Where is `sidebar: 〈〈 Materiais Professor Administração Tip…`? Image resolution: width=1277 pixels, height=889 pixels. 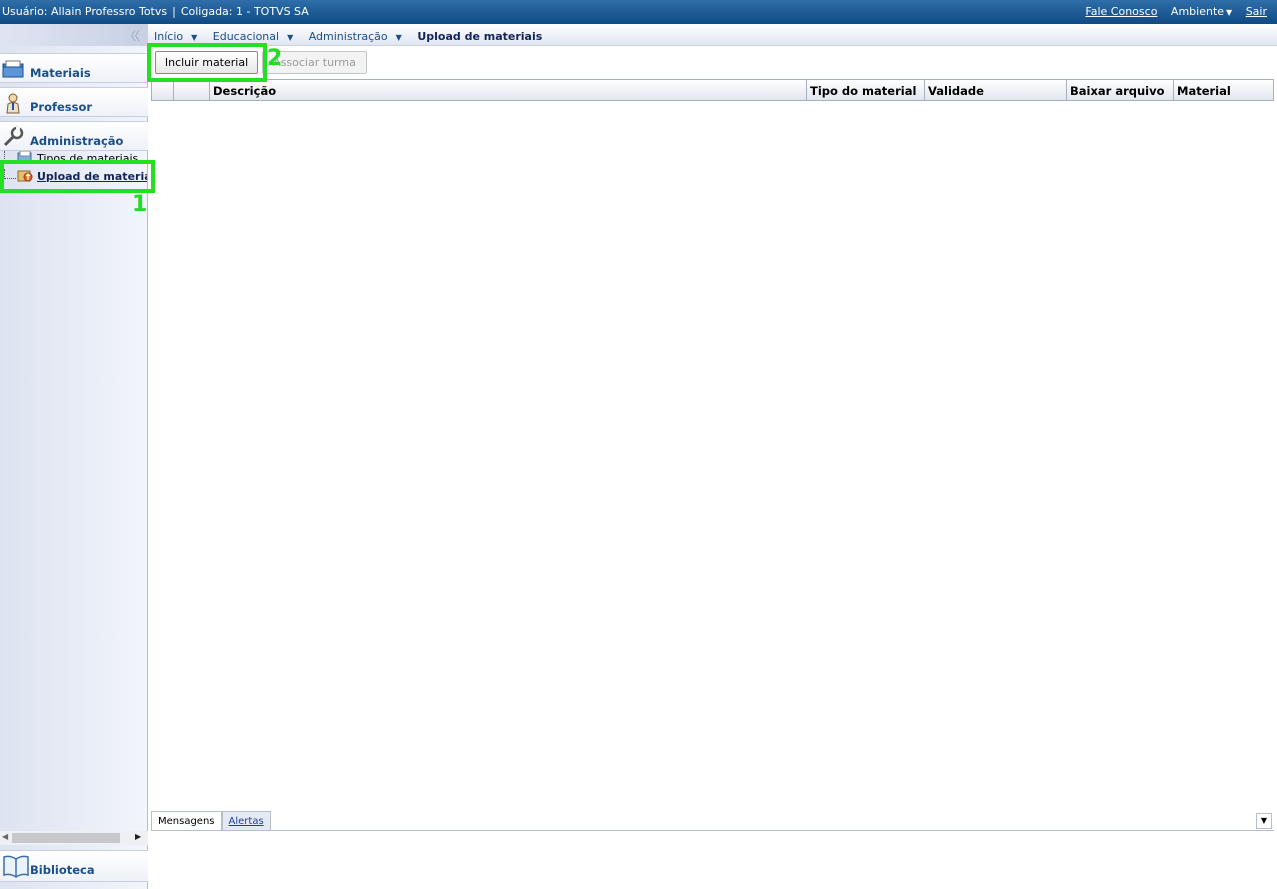
sidebar: 〈〈 Materiais Professor Administração Tip… is located at coordinates (74, 456).